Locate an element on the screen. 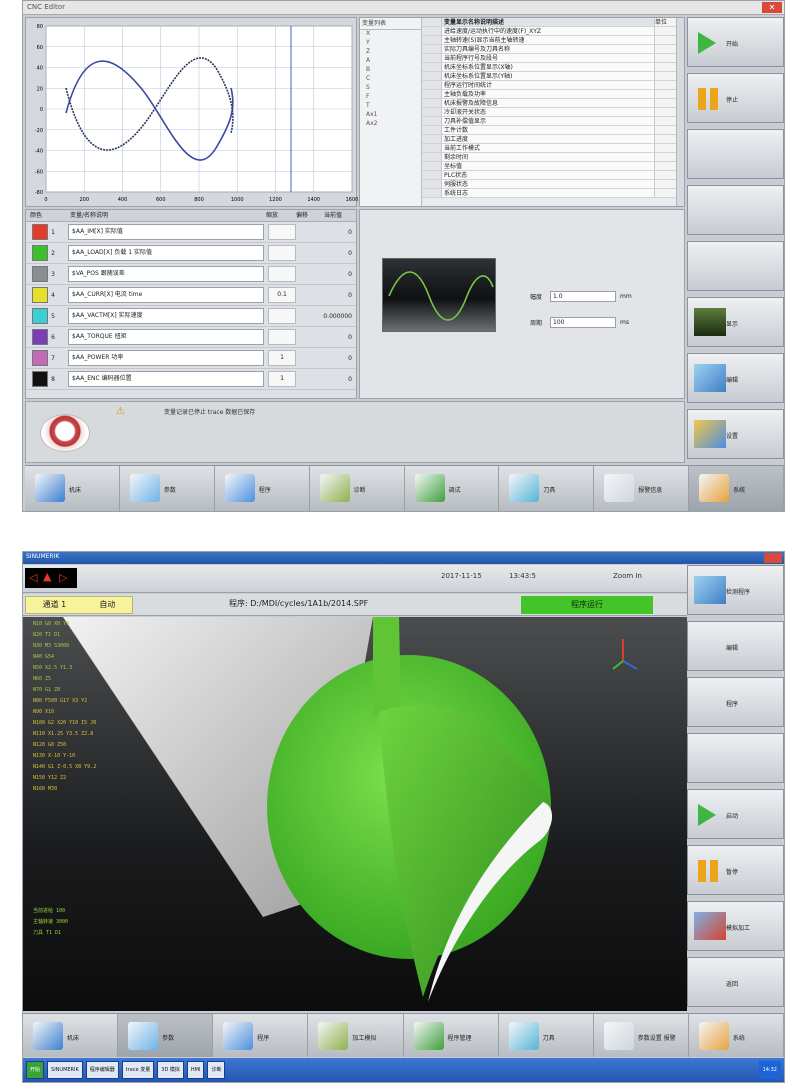  tree-item: T is located at coordinates (390, 106).